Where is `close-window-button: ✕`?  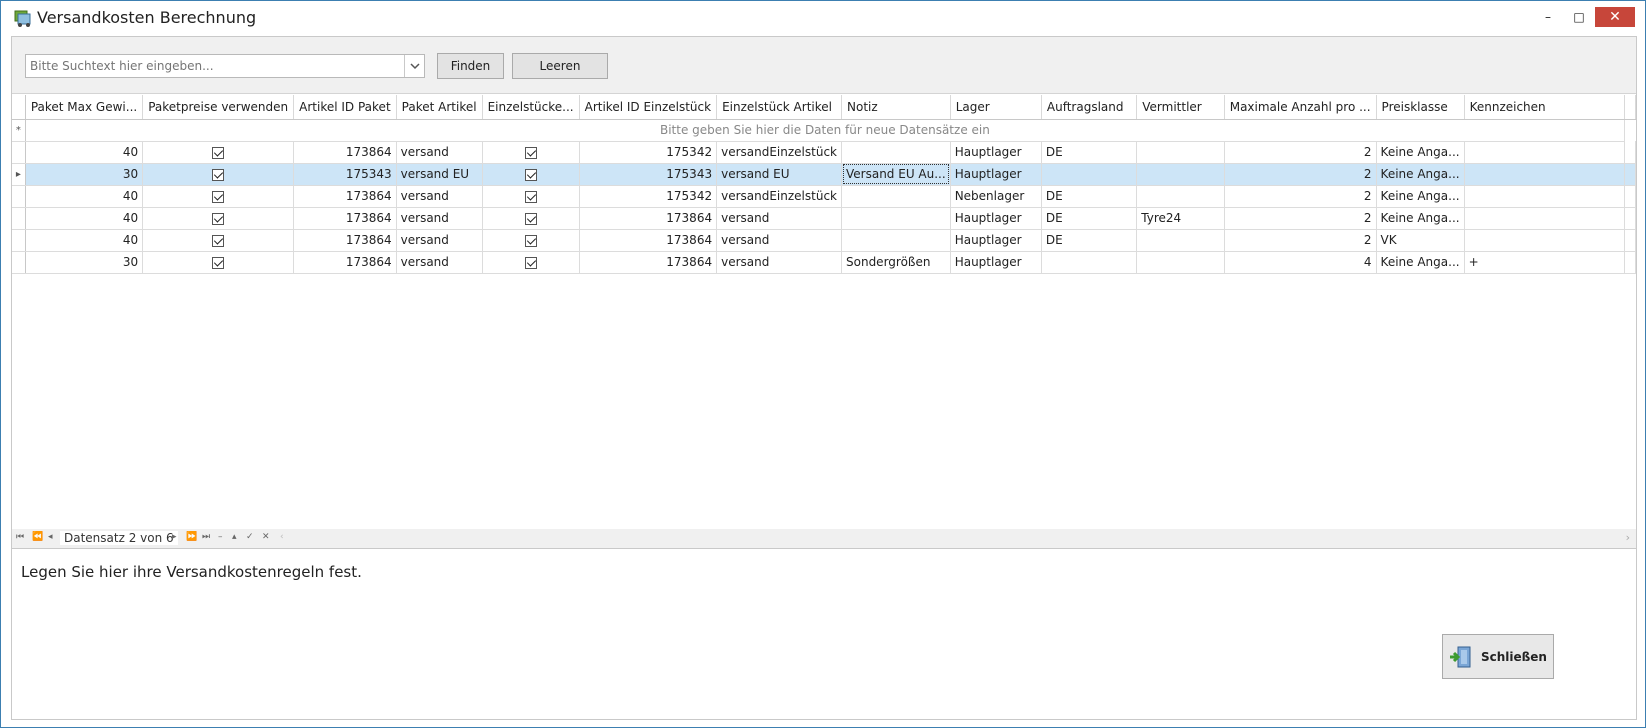 close-window-button: ✕ is located at coordinates (1615, 17).